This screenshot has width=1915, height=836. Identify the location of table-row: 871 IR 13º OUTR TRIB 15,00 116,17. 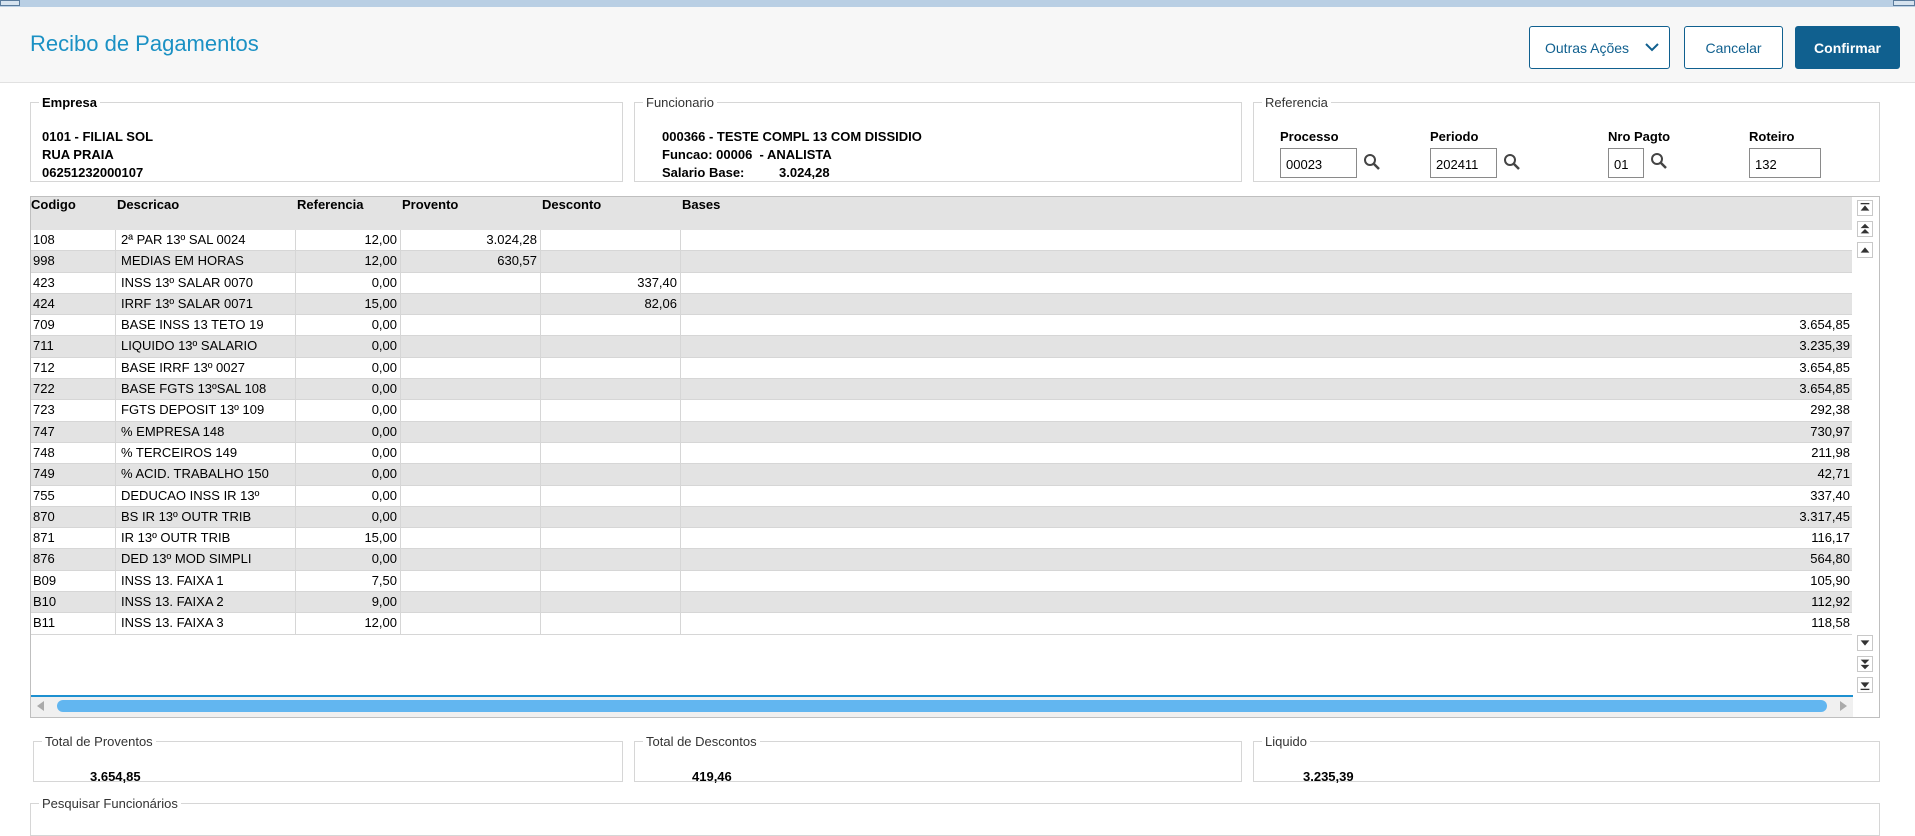
(942, 539).